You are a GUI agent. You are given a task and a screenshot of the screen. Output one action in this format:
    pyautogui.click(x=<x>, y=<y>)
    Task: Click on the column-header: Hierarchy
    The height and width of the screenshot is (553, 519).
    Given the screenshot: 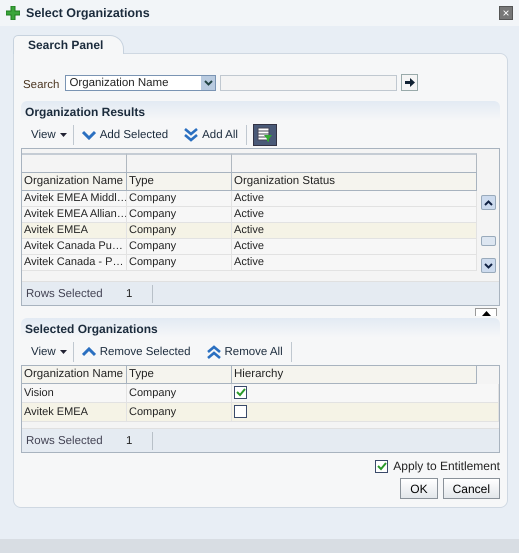 What is the action you would take?
    pyautogui.click(x=354, y=374)
    